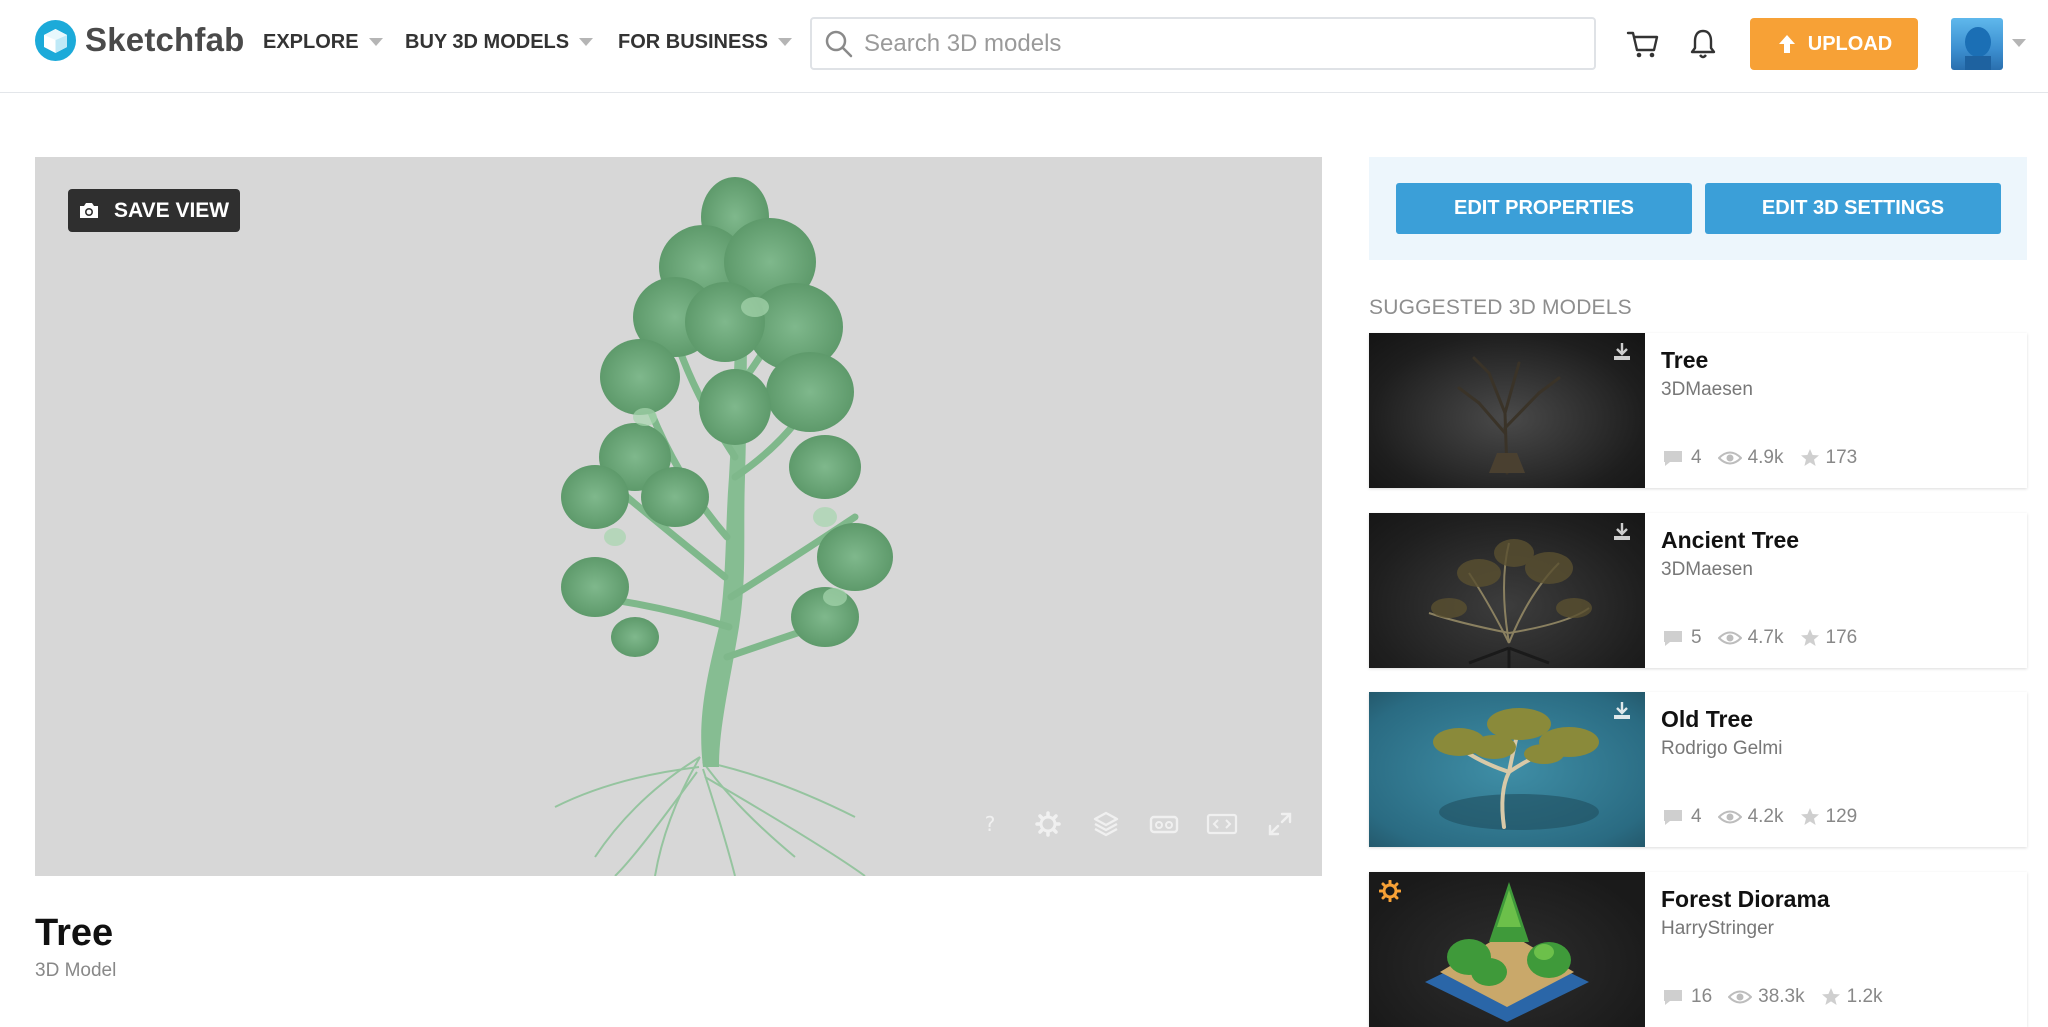 Image resolution: width=2048 pixels, height=1027 pixels. What do you see at coordinates (1685, 360) in the screenshot?
I see `model-name: Tree` at bounding box center [1685, 360].